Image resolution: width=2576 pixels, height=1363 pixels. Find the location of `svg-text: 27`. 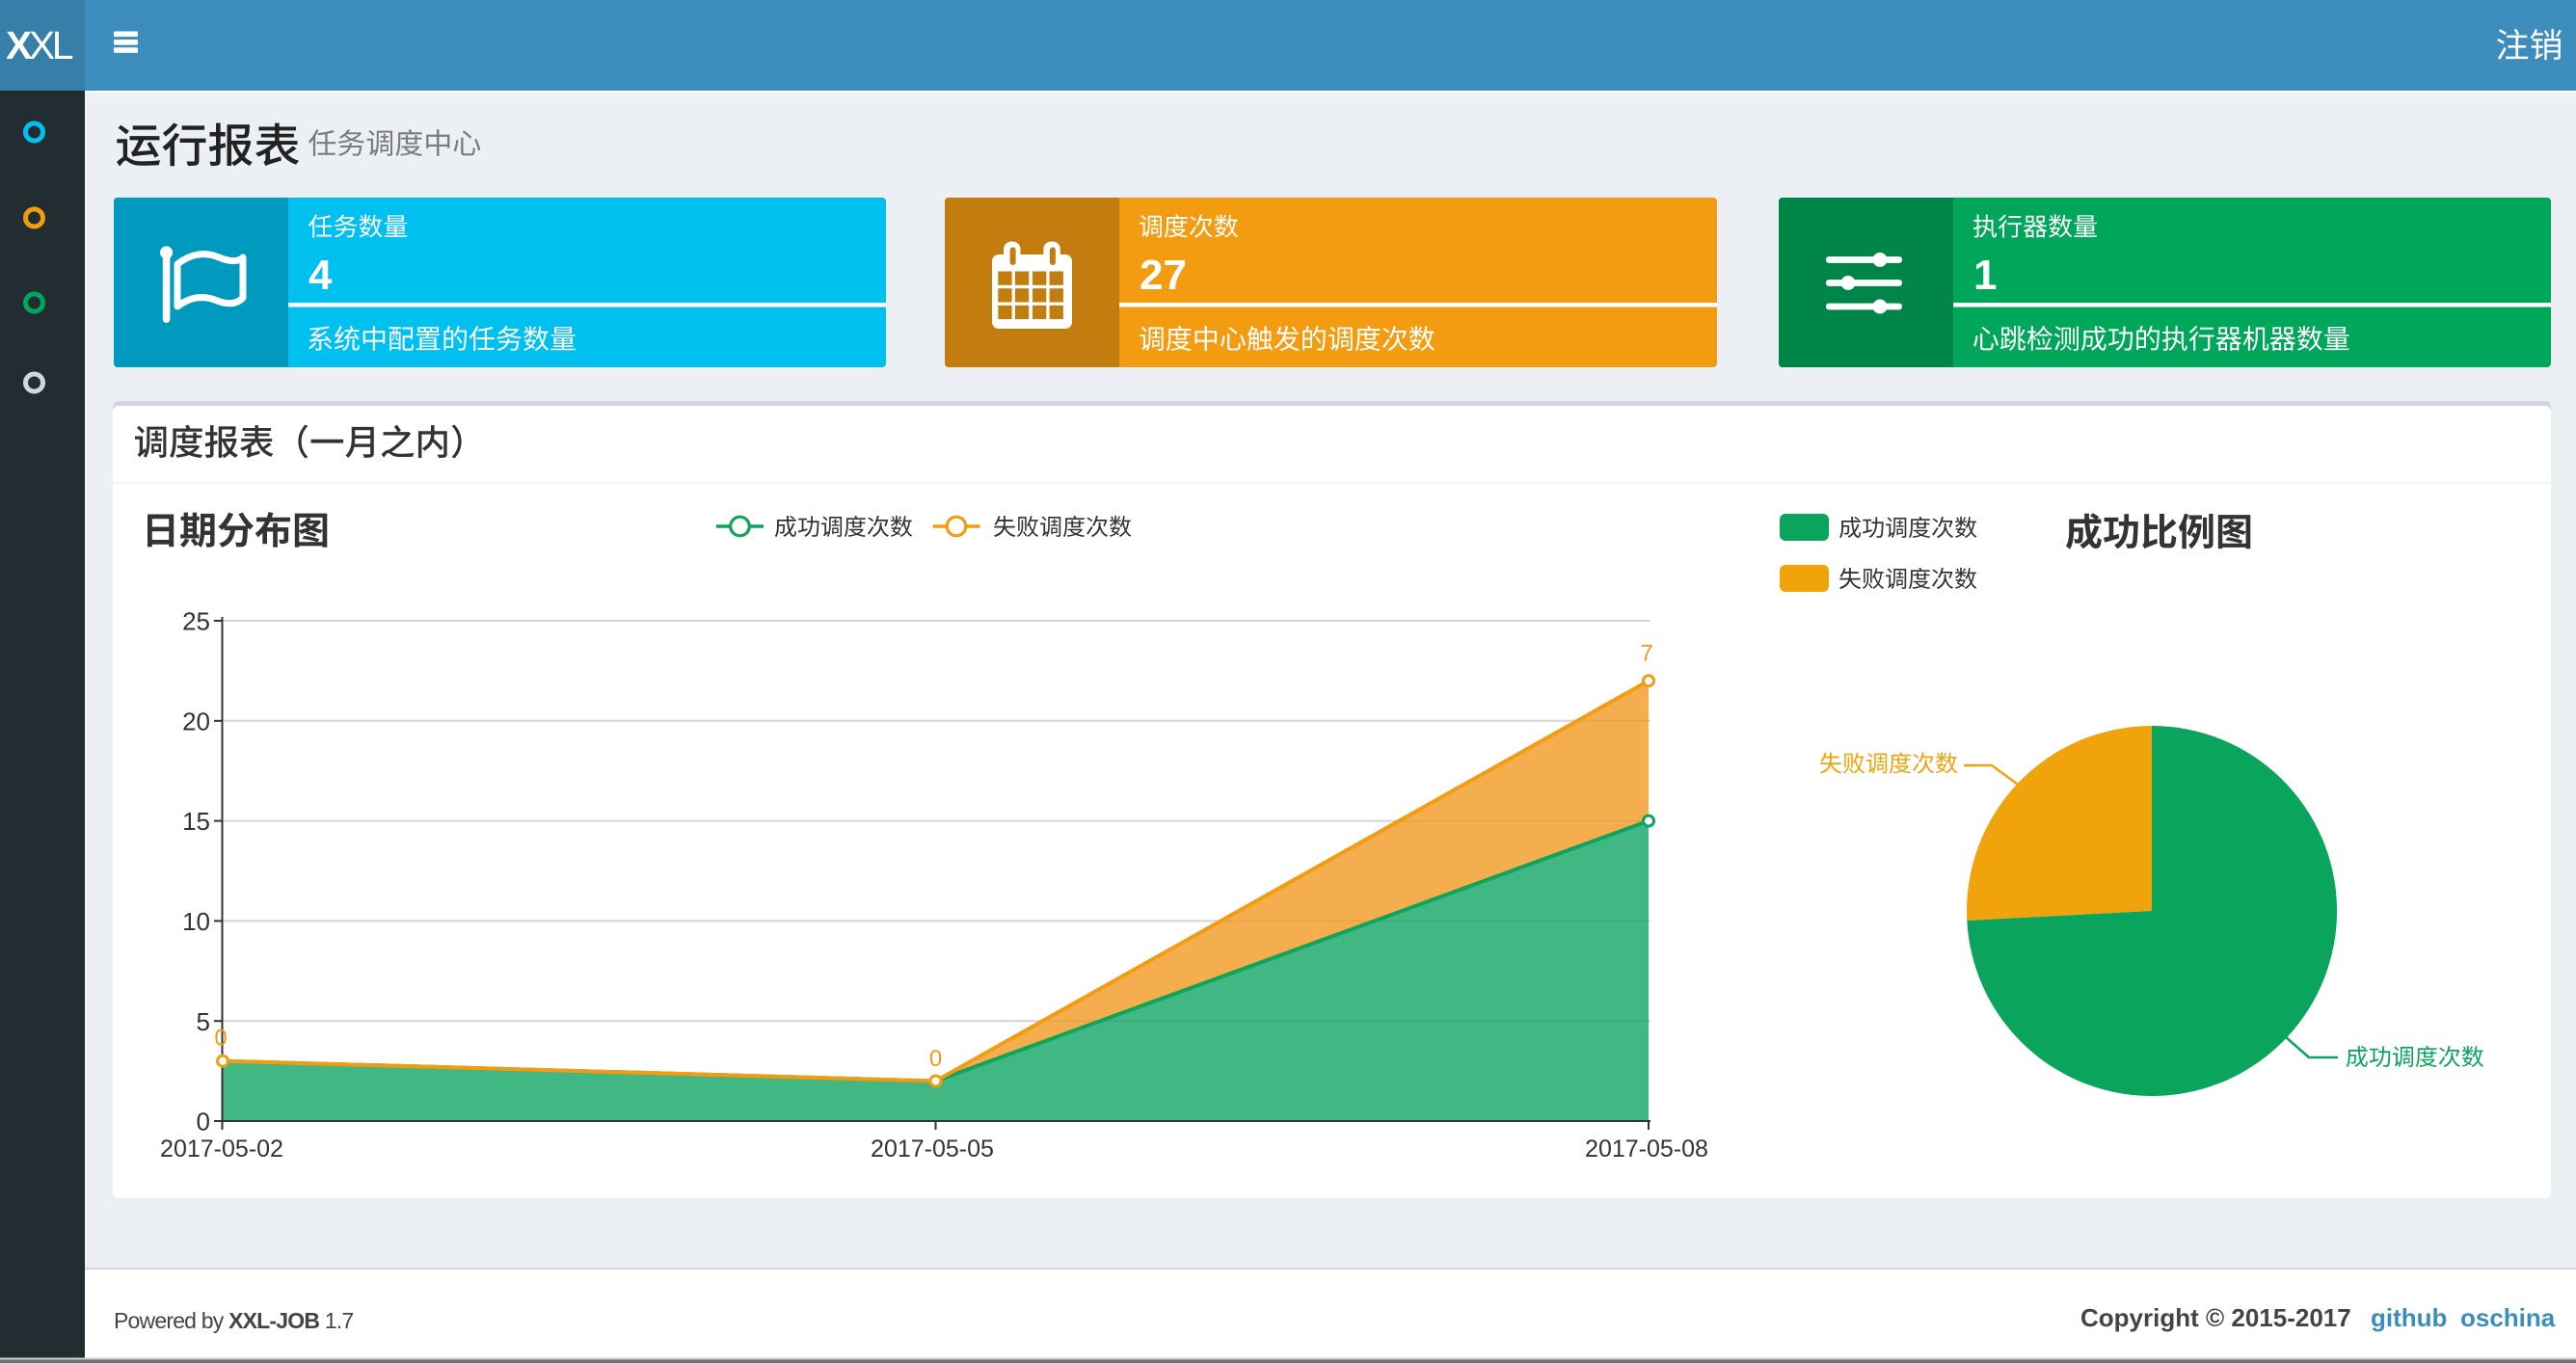

svg-text: 27 is located at coordinates (1164, 275).